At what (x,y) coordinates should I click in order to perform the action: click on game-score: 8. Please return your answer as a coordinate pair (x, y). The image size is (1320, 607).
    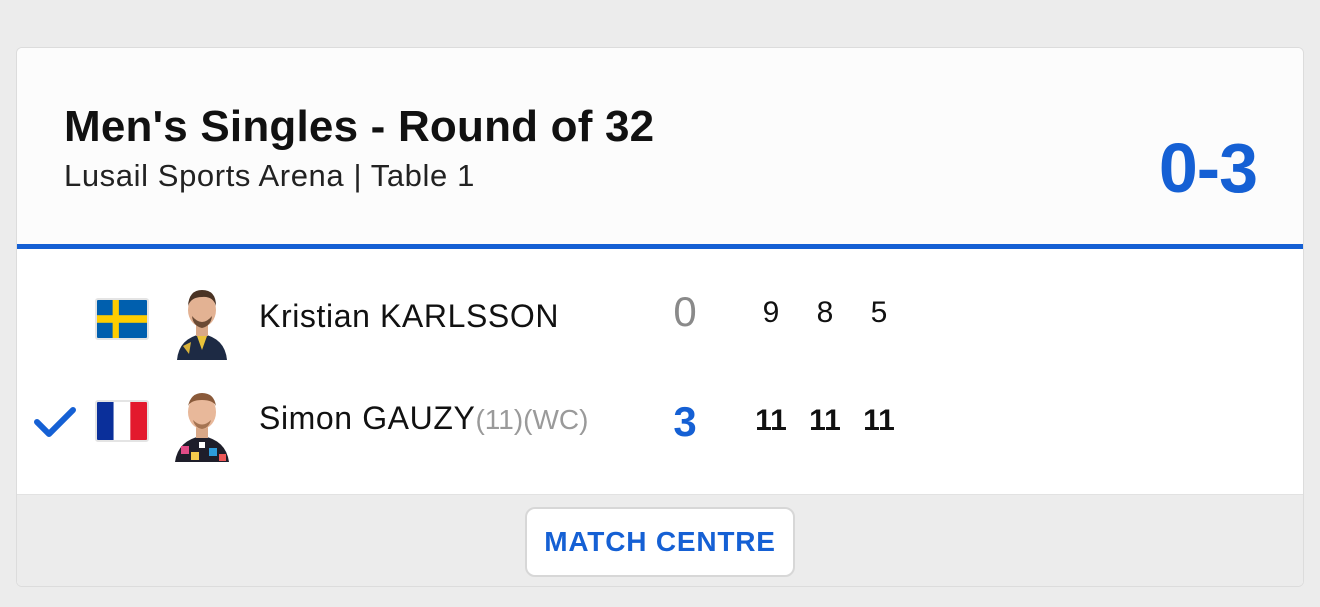
    Looking at the image, I should click on (825, 312).